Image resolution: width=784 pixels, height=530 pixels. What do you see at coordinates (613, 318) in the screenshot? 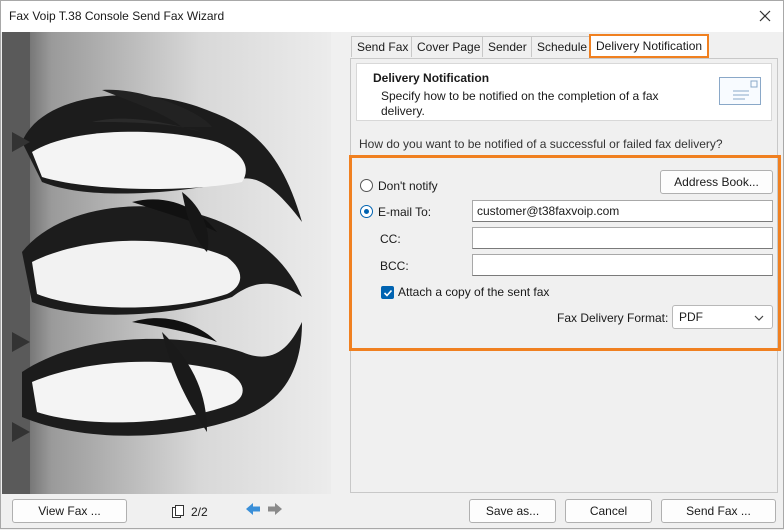
I see `fax-delivery-format-label: Fax Delivery Format:` at bounding box center [613, 318].